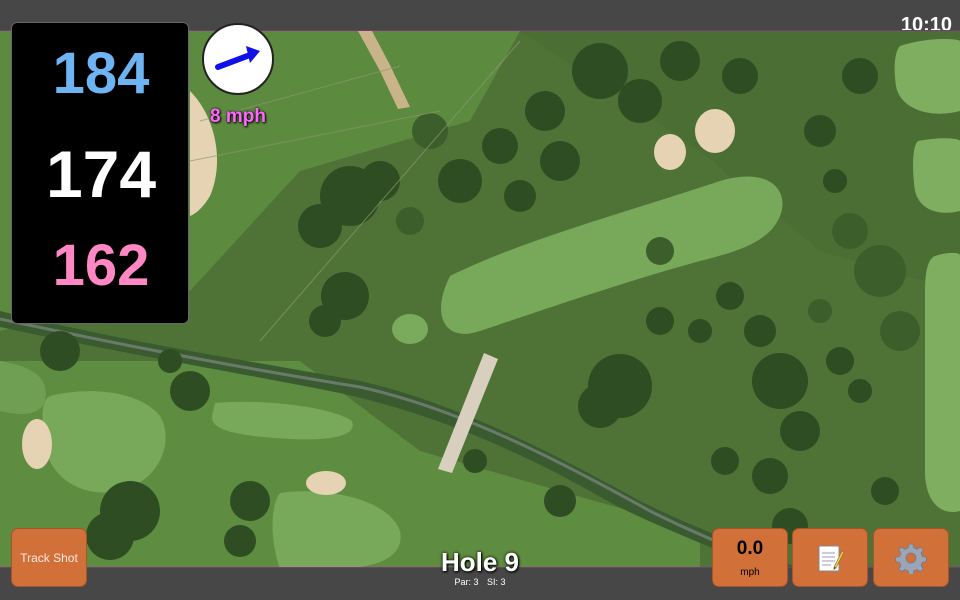  What do you see at coordinates (101, 73) in the screenshot?
I see `back-distance: 184` at bounding box center [101, 73].